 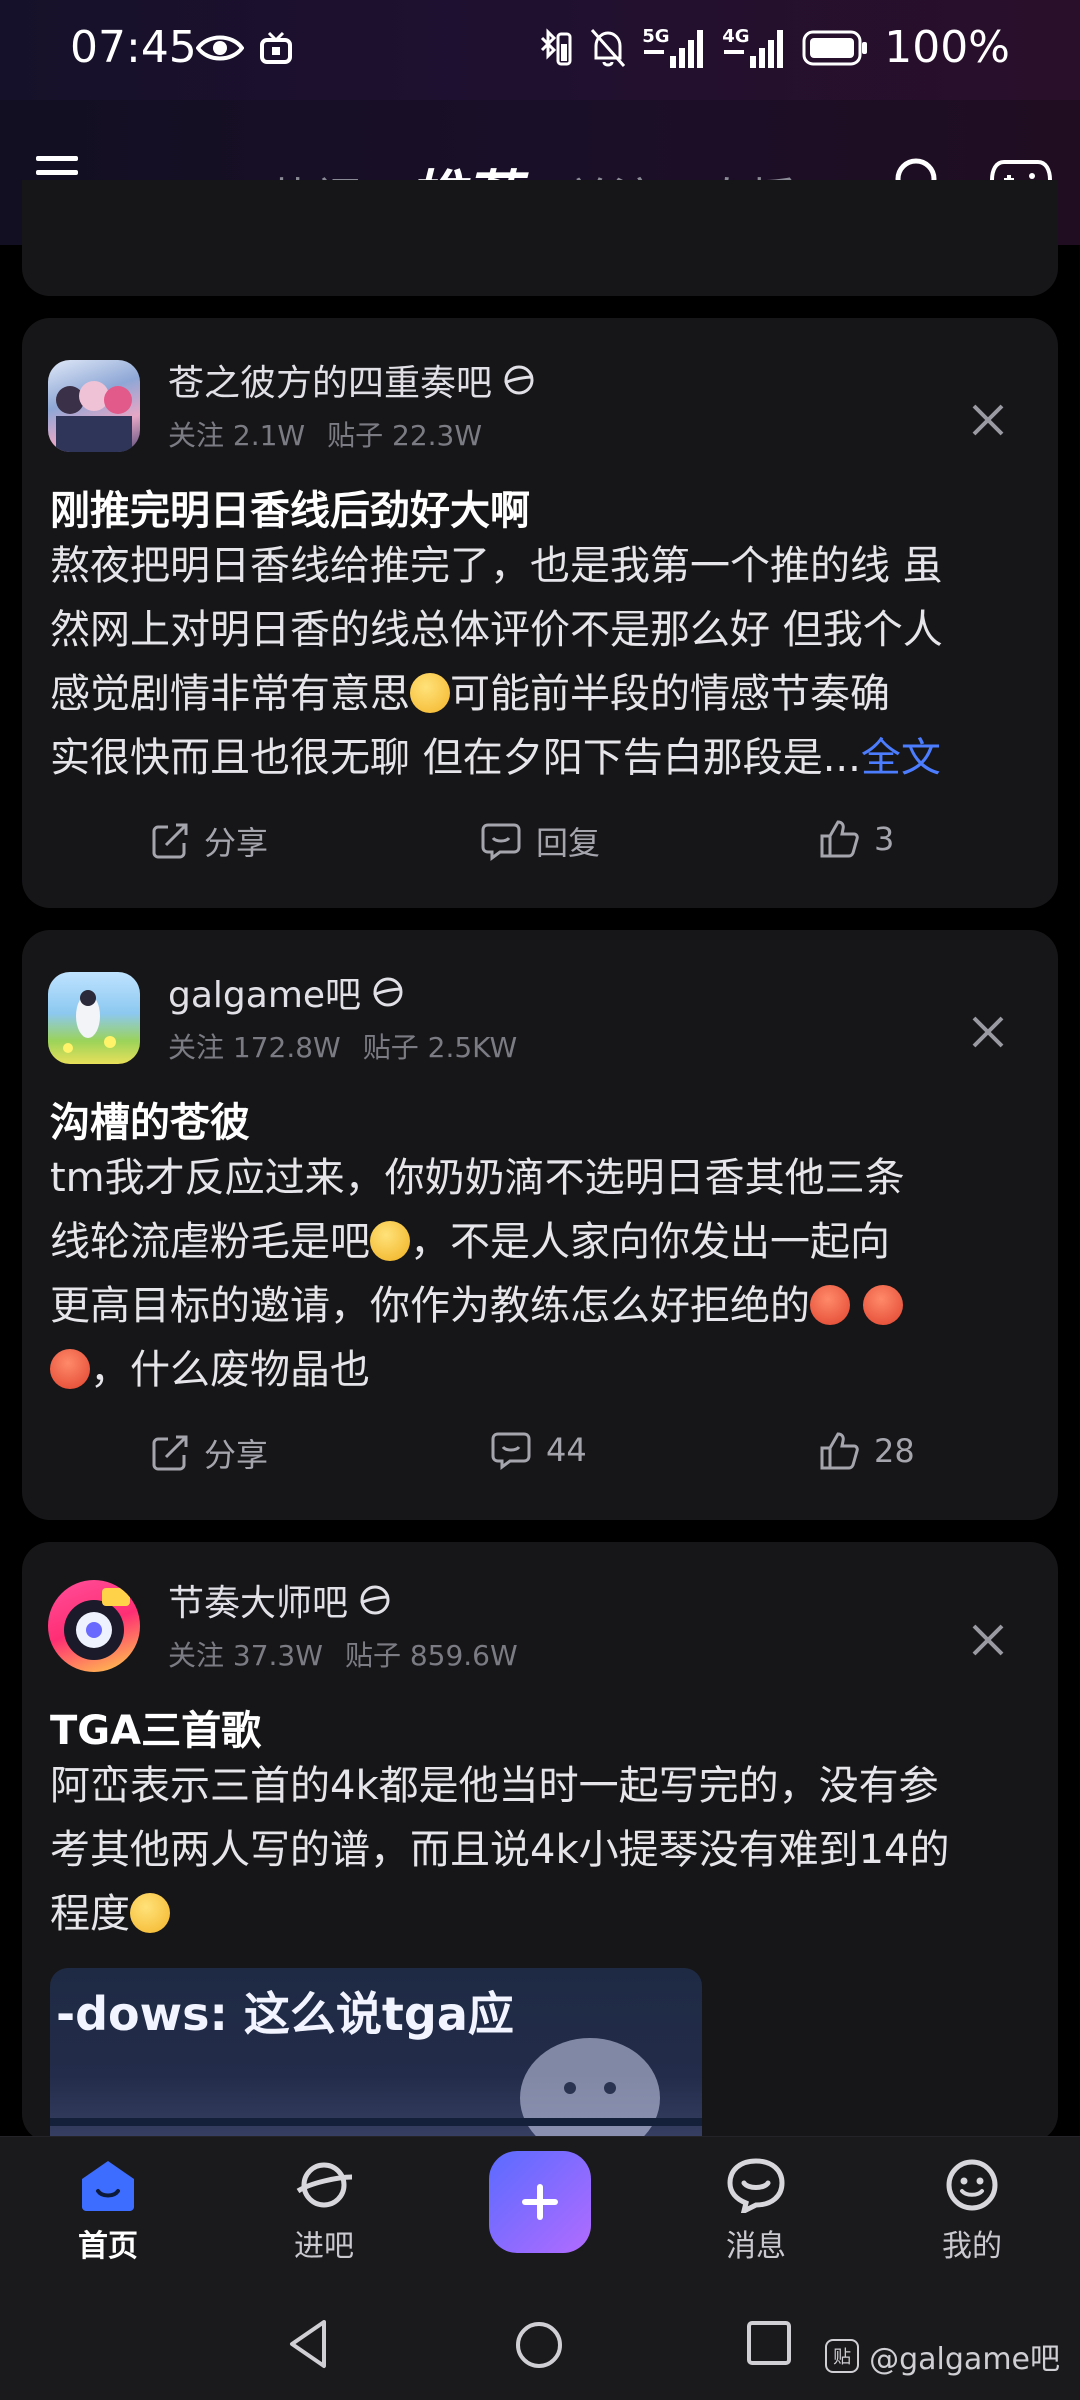 What do you see at coordinates (842, 2356) in the screenshot?
I see `tieba-logo-icon: 贴` at bounding box center [842, 2356].